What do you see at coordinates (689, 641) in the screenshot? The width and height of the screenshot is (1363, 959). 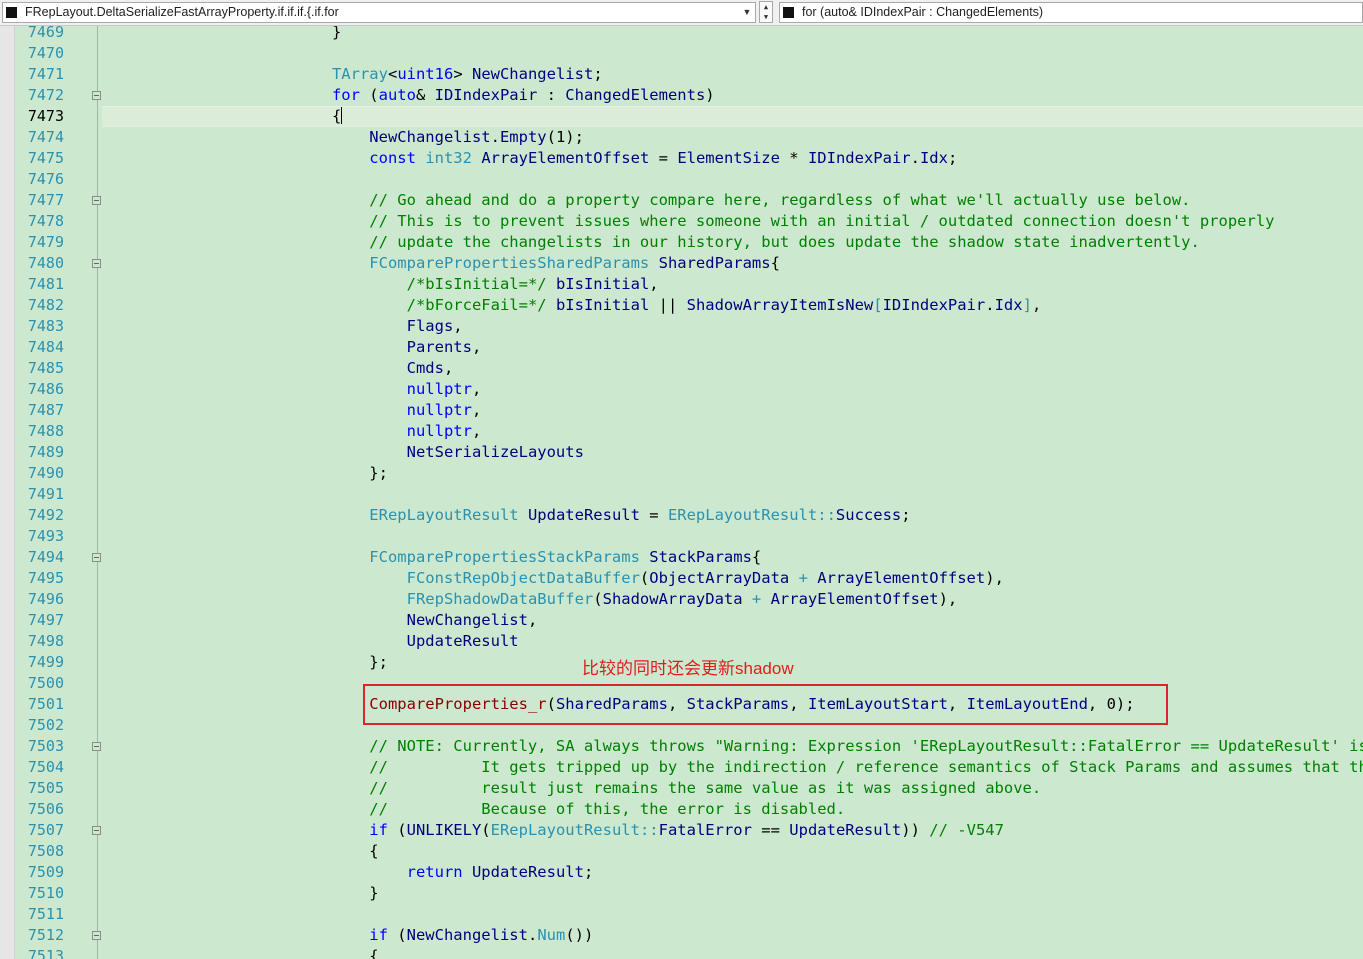 I see `code-line: 7498 UpdateResult` at bounding box center [689, 641].